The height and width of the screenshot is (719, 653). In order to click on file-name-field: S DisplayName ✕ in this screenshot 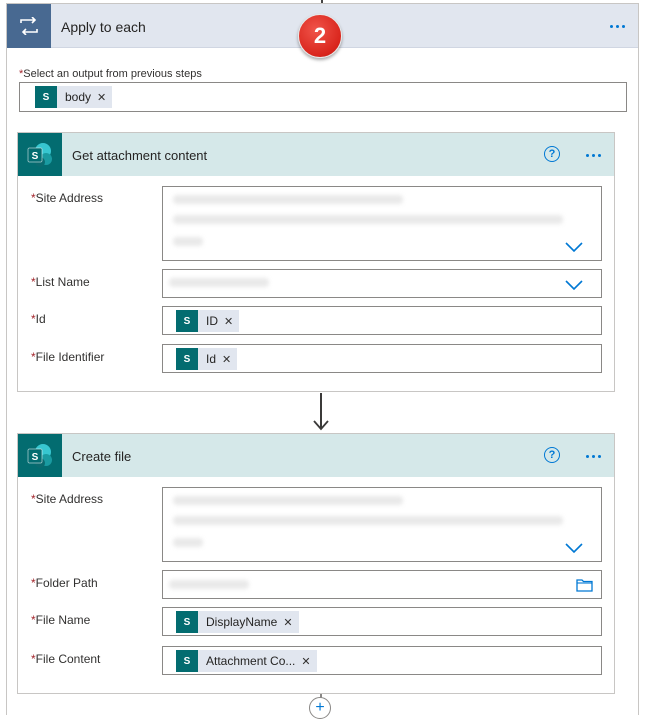, I will do `click(382, 621)`.